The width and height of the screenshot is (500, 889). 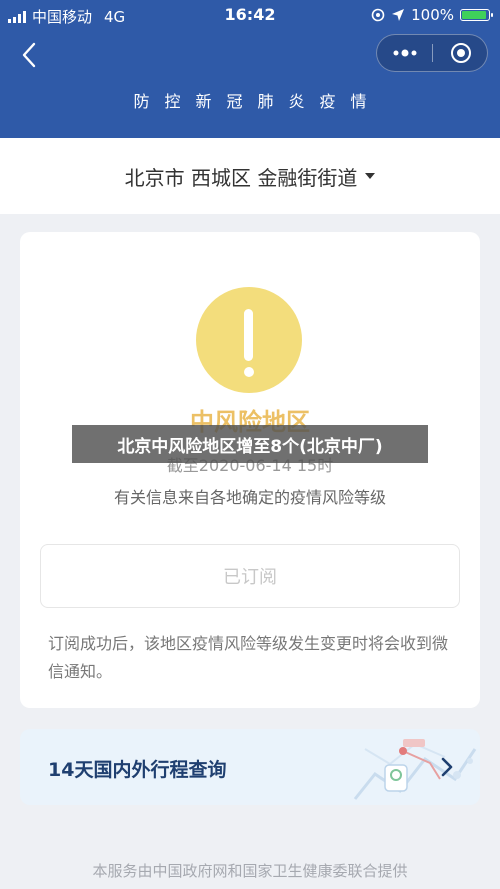 I want to click on travel-map-icon, so click(x=415, y=769).